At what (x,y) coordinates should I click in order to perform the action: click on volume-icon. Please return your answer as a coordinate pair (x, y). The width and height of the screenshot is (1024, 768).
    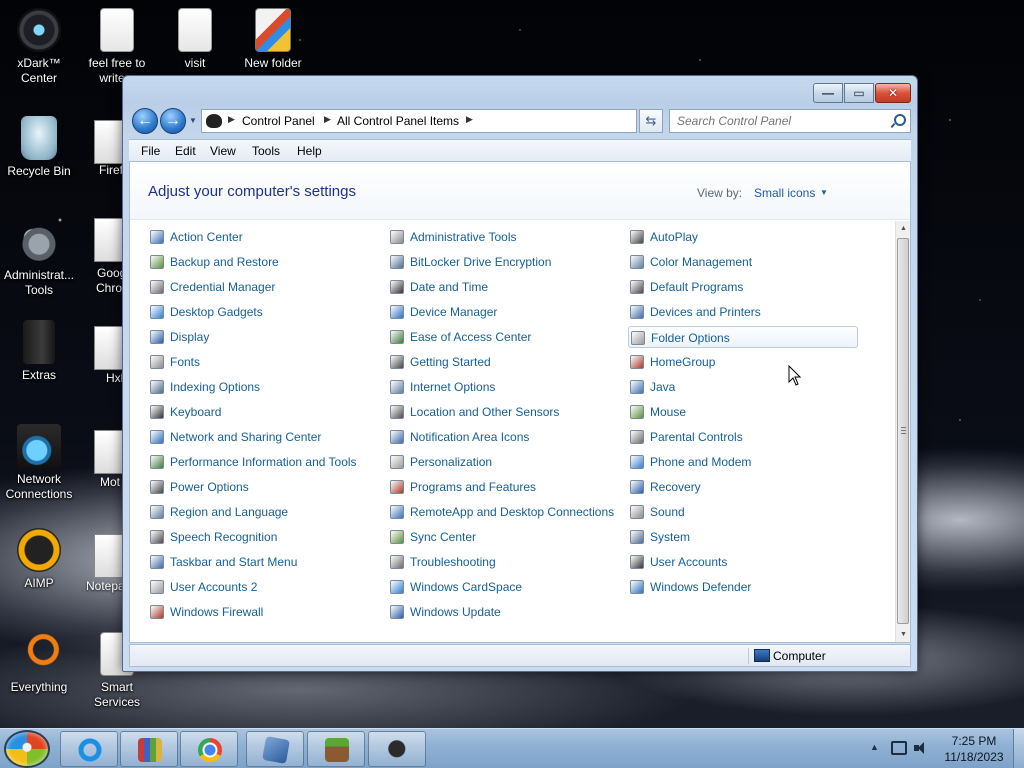
    Looking at the image, I should click on (922, 748).